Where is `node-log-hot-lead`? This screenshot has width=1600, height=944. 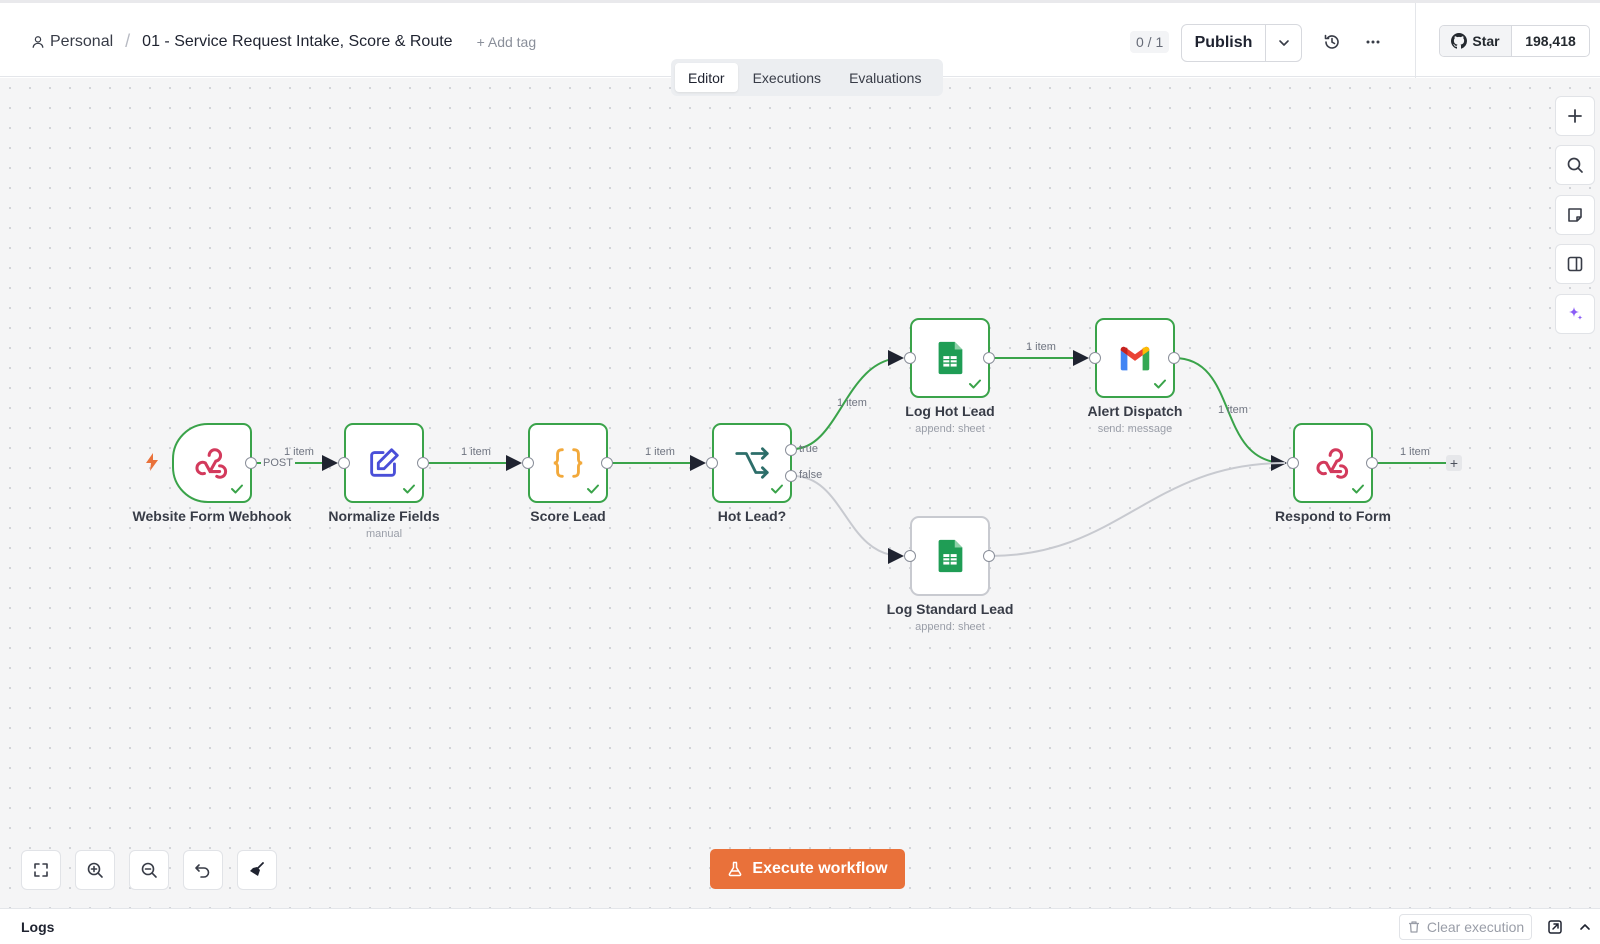 node-log-hot-lead is located at coordinates (950, 358).